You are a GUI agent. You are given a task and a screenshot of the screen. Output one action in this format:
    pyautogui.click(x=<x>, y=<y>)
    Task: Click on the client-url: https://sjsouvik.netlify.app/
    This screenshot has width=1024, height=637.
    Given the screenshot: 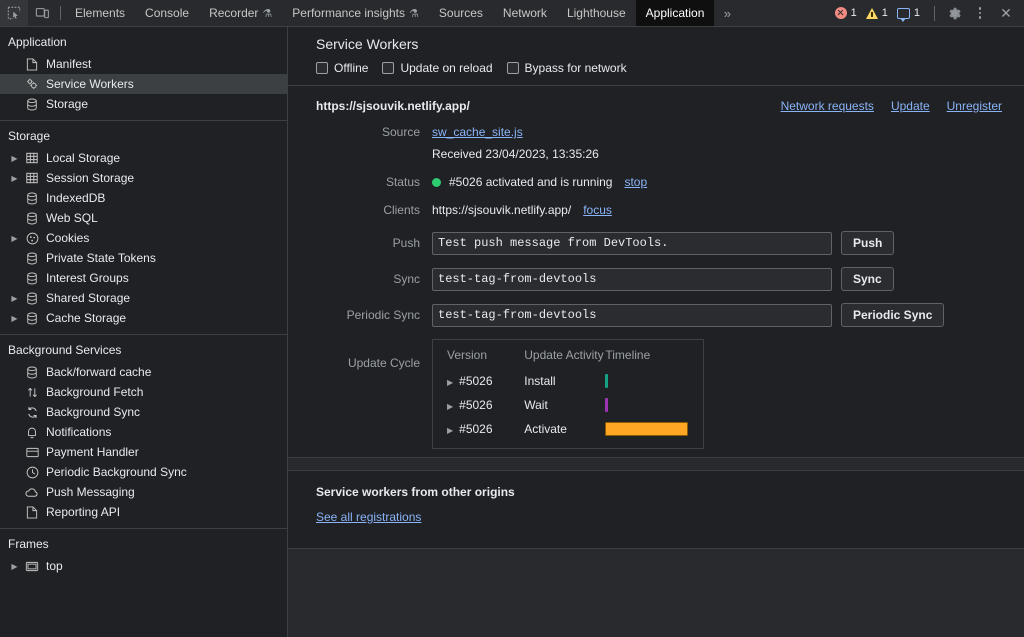 What is the action you would take?
    pyautogui.click(x=502, y=210)
    